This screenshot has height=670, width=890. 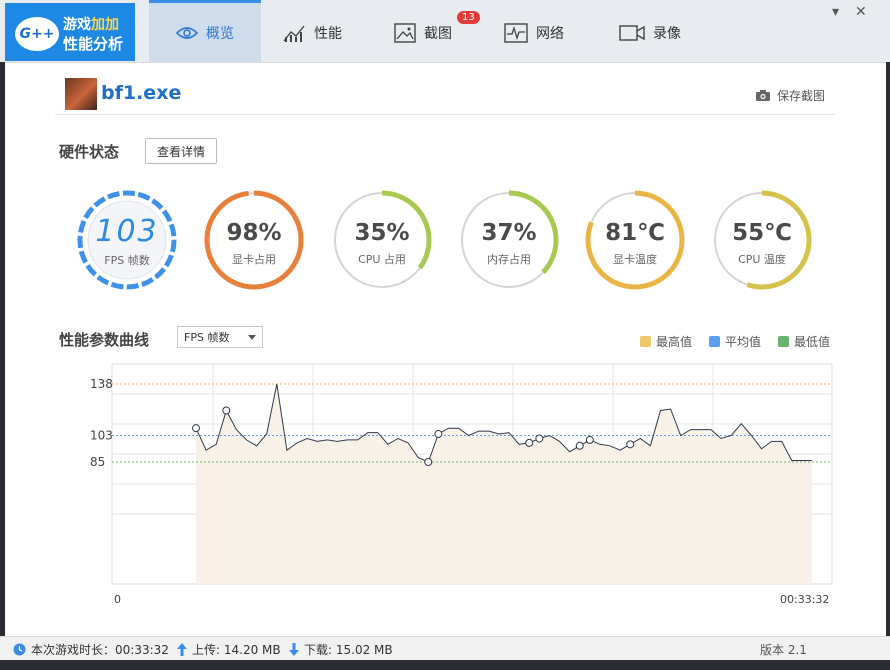 I want to click on legend-min-label: 最低值, so click(x=812, y=342).